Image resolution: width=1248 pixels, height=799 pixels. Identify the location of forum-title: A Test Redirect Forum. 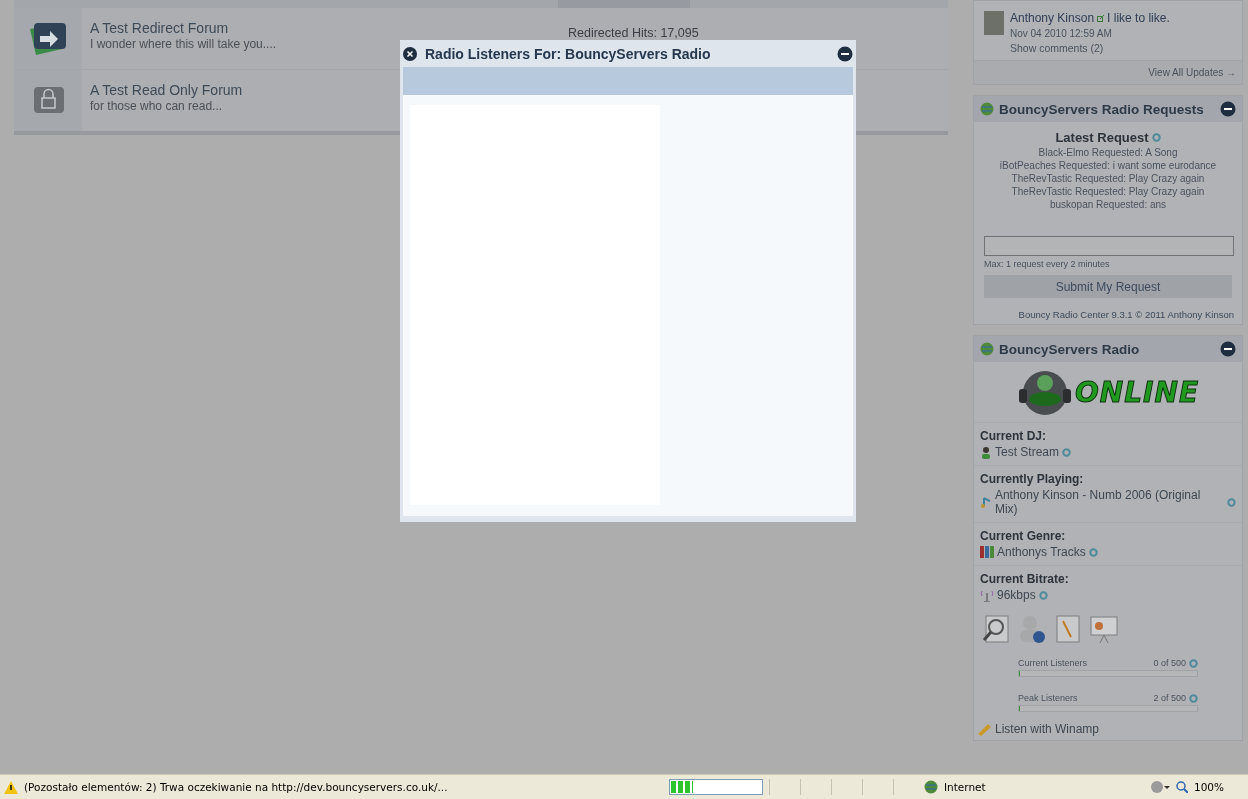
(325, 28).